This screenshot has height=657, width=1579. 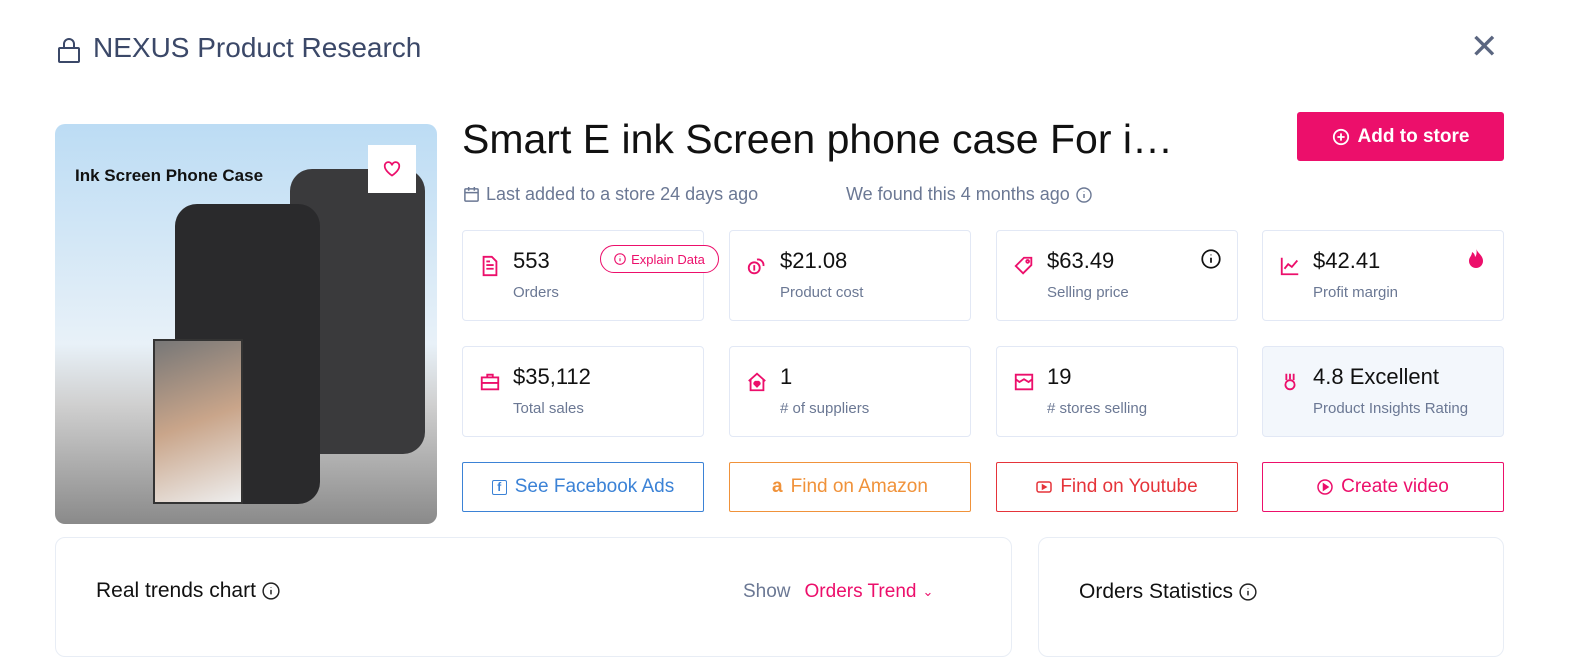 I want to click on show-label: Show, so click(x=767, y=591).